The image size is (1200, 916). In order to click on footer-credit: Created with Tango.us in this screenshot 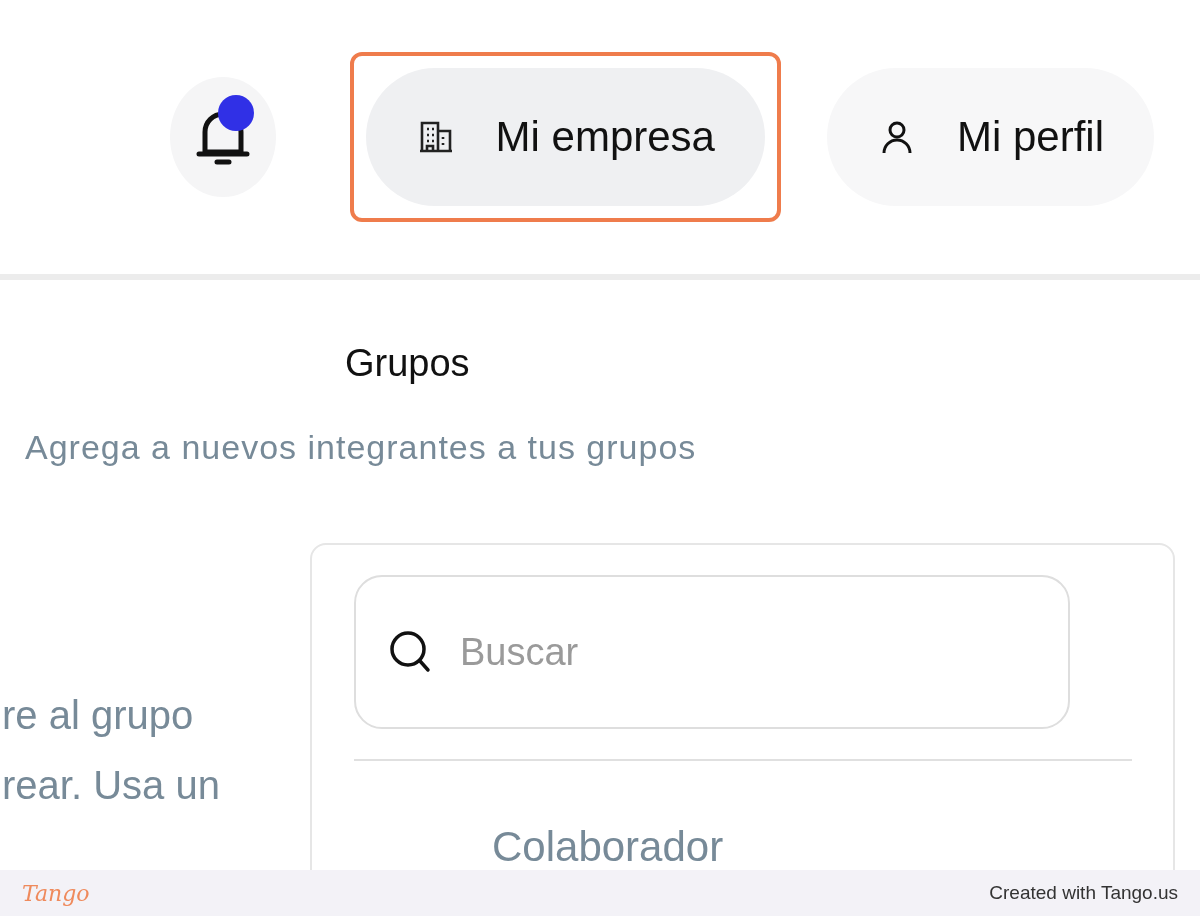, I will do `click(1083, 893)`.